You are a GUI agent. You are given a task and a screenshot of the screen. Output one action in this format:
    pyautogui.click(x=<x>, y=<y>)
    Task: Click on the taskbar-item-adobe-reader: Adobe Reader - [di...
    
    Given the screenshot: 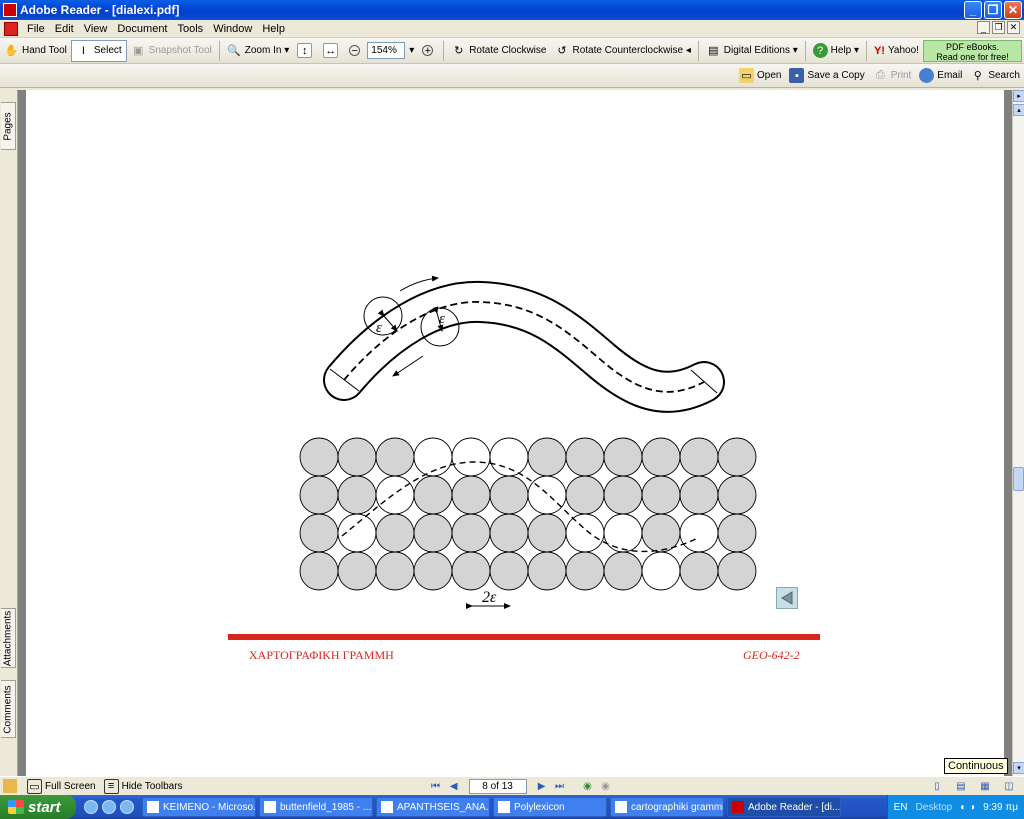 What is the action you would take?
    pyautogui.click(x=784, y=807)
    